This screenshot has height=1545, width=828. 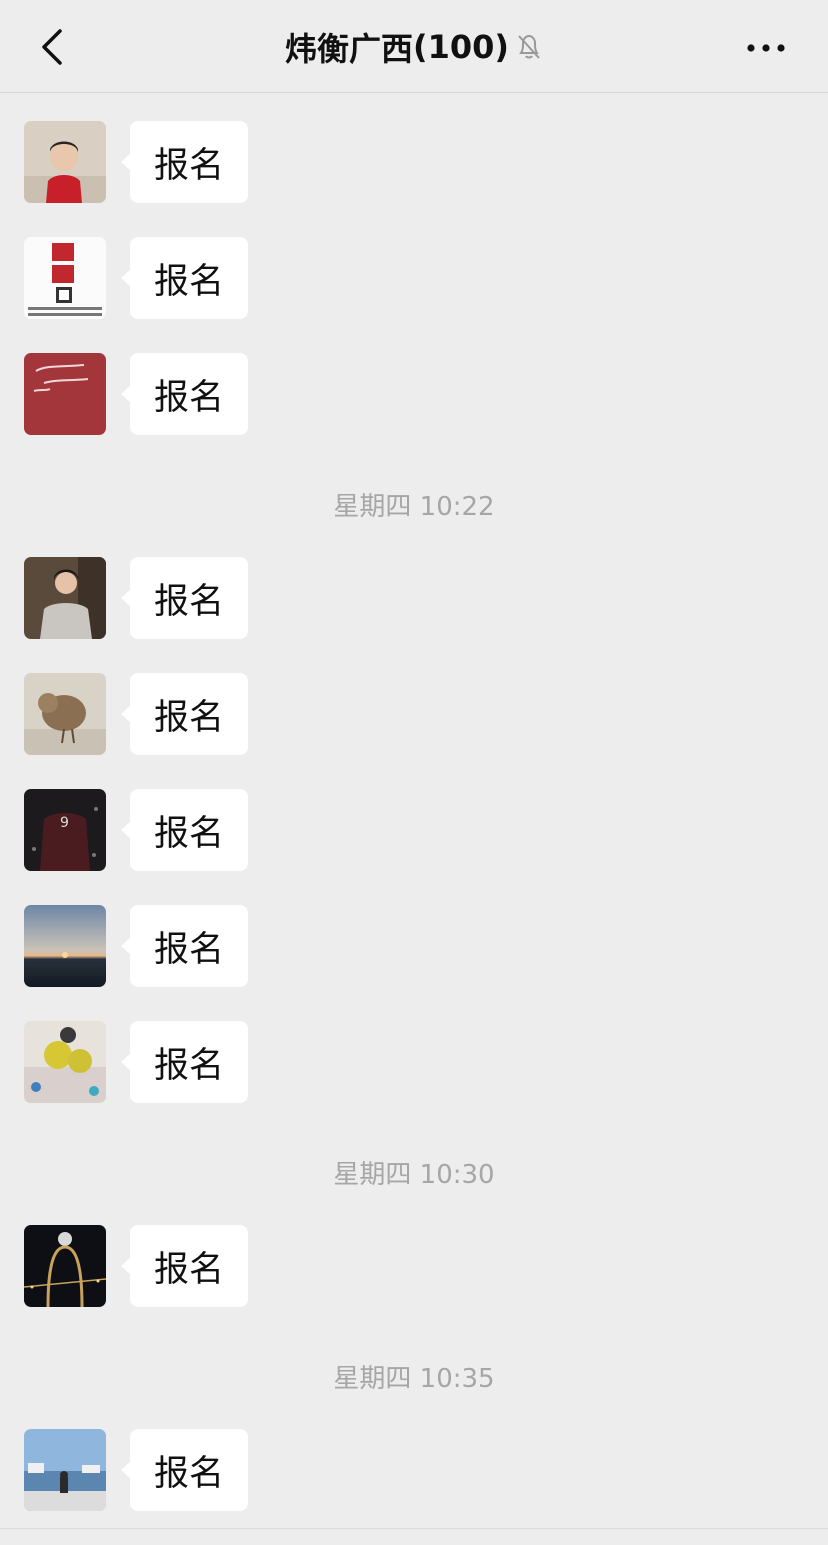 What do you see at coordinates (414, 1528) in the screenshot?
I see `input-area-divider` at bounding box center [414, 1528].